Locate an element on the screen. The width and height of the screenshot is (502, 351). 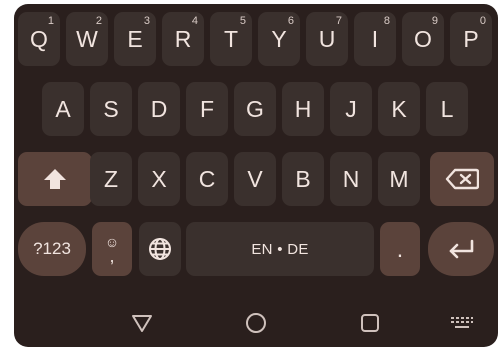
key-label: J is located at coordinates (351, 108).